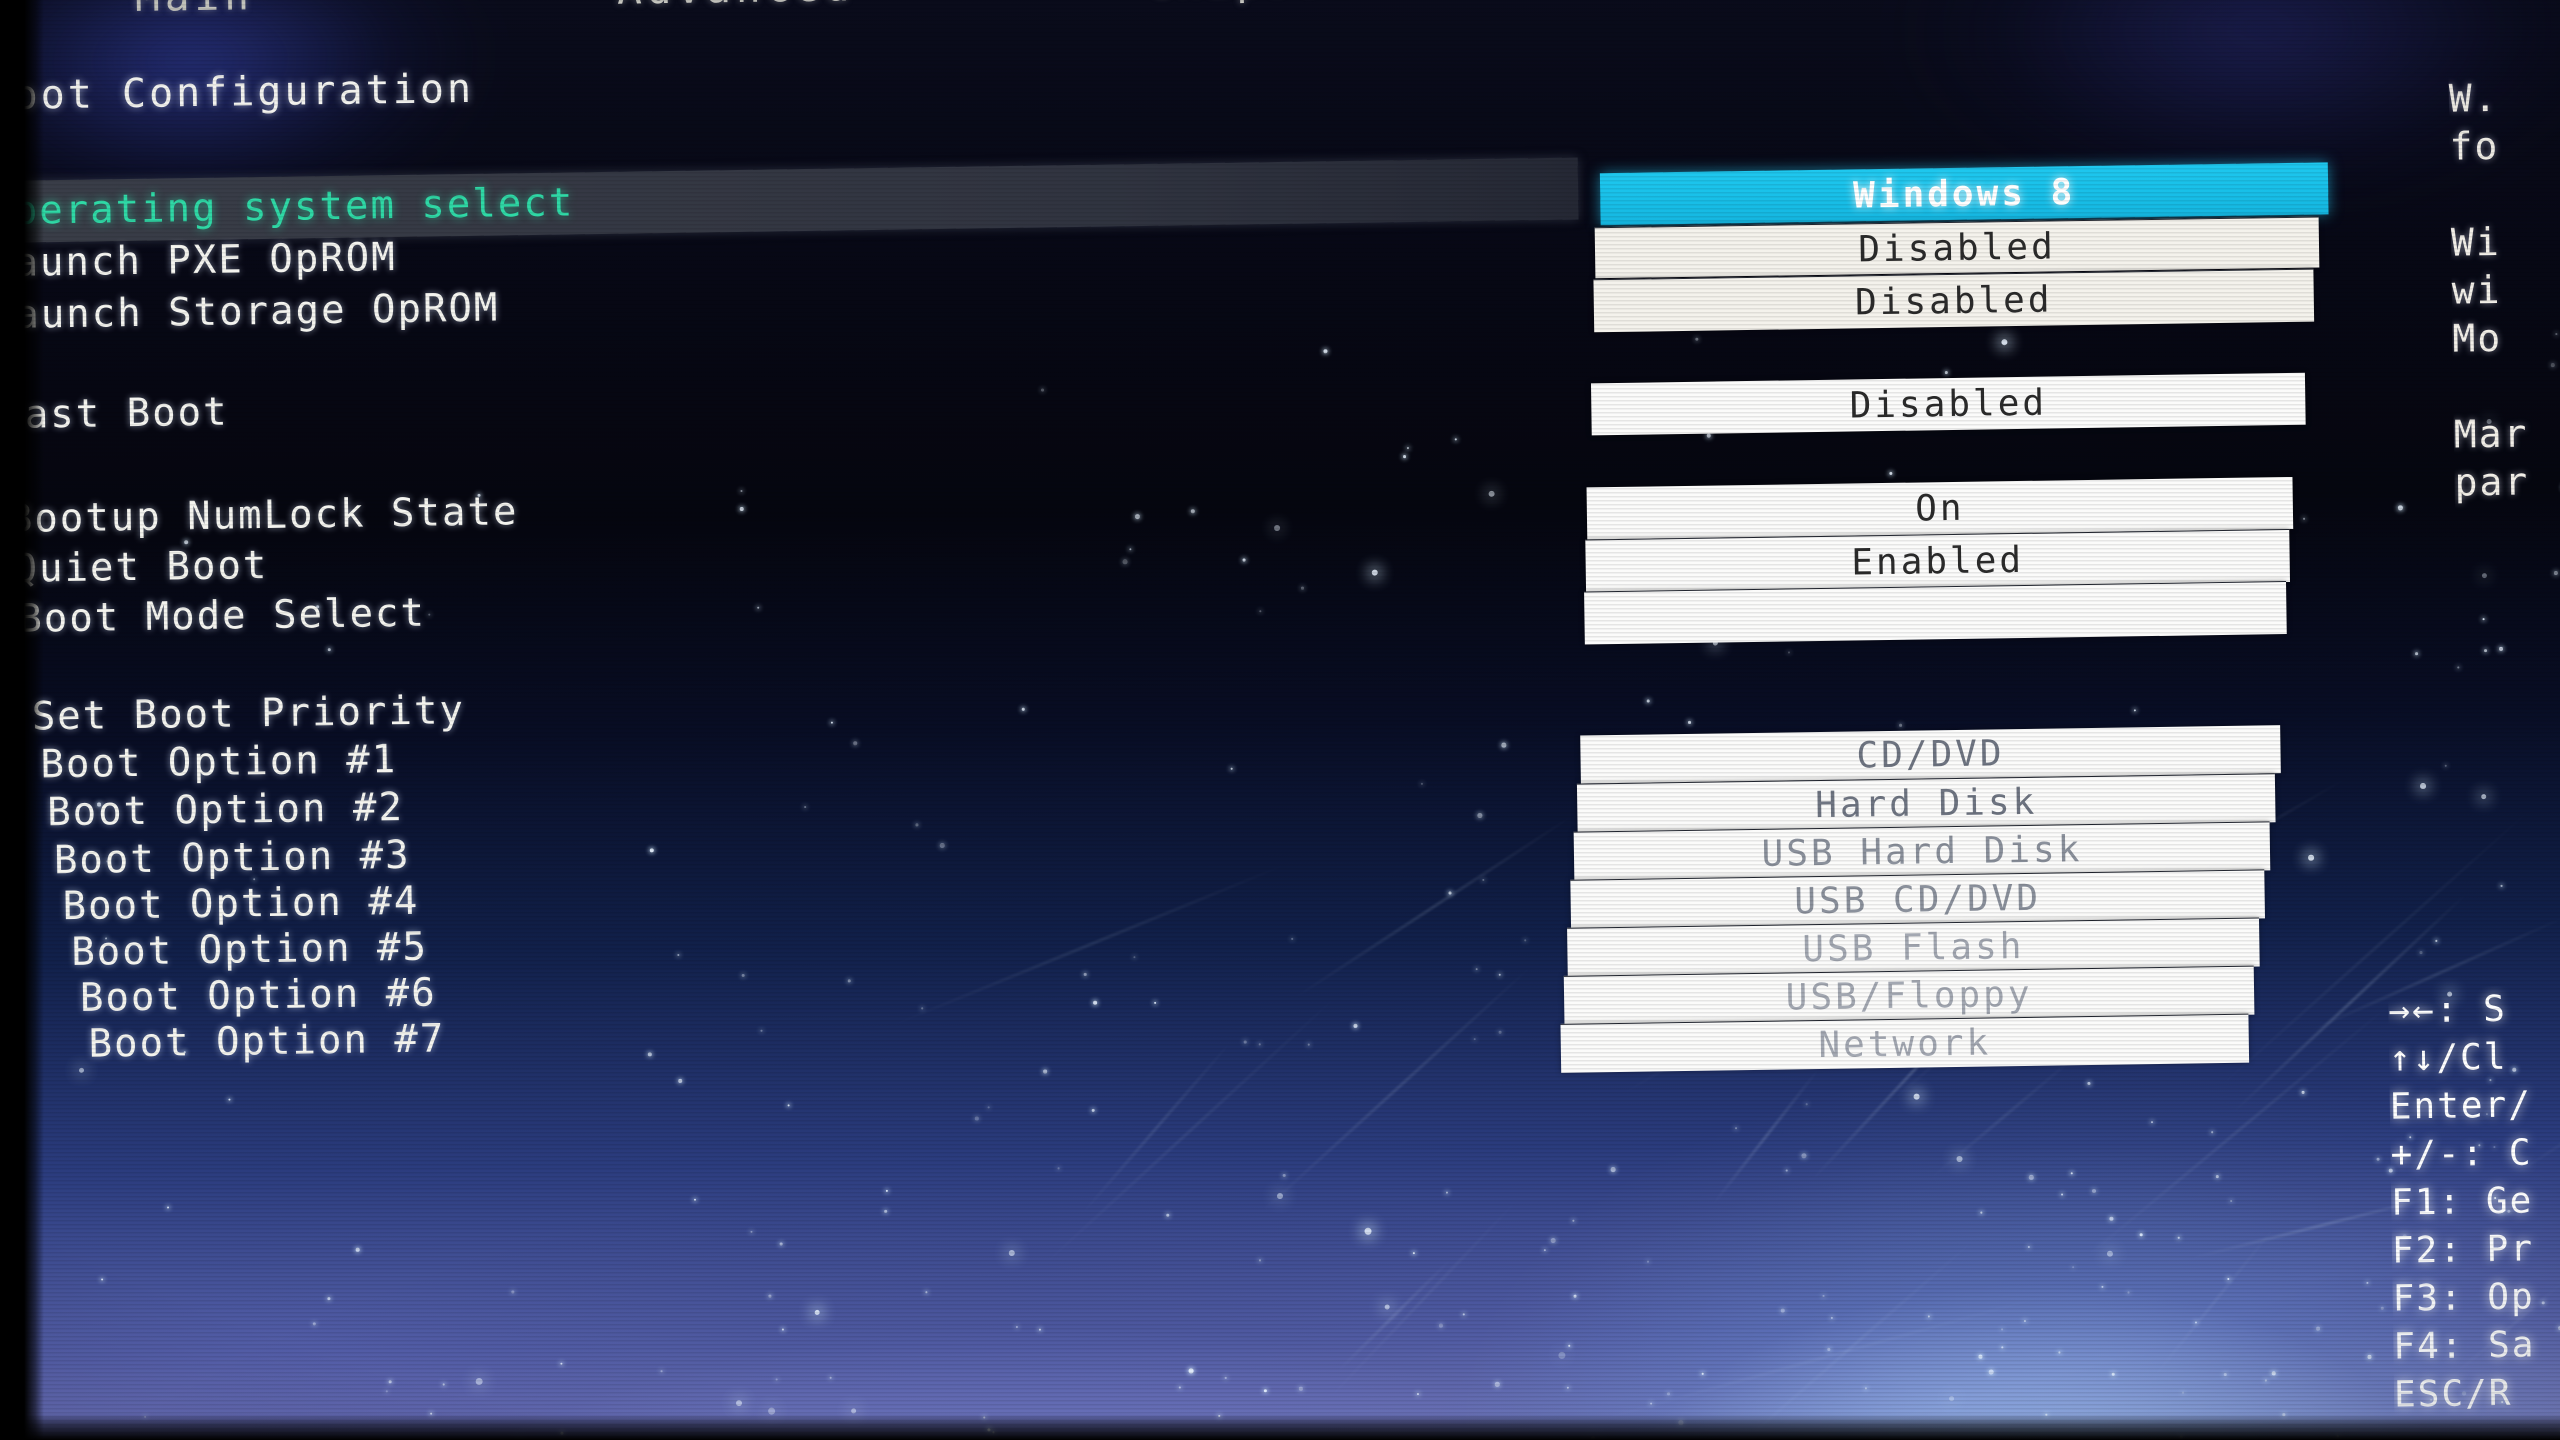 This screenshot has height=1440, width=2560. What do you see at coordinates (2491, 434) in the screenshot?
I see `help-line-8: Mar` at bounding box center [2491, 434].